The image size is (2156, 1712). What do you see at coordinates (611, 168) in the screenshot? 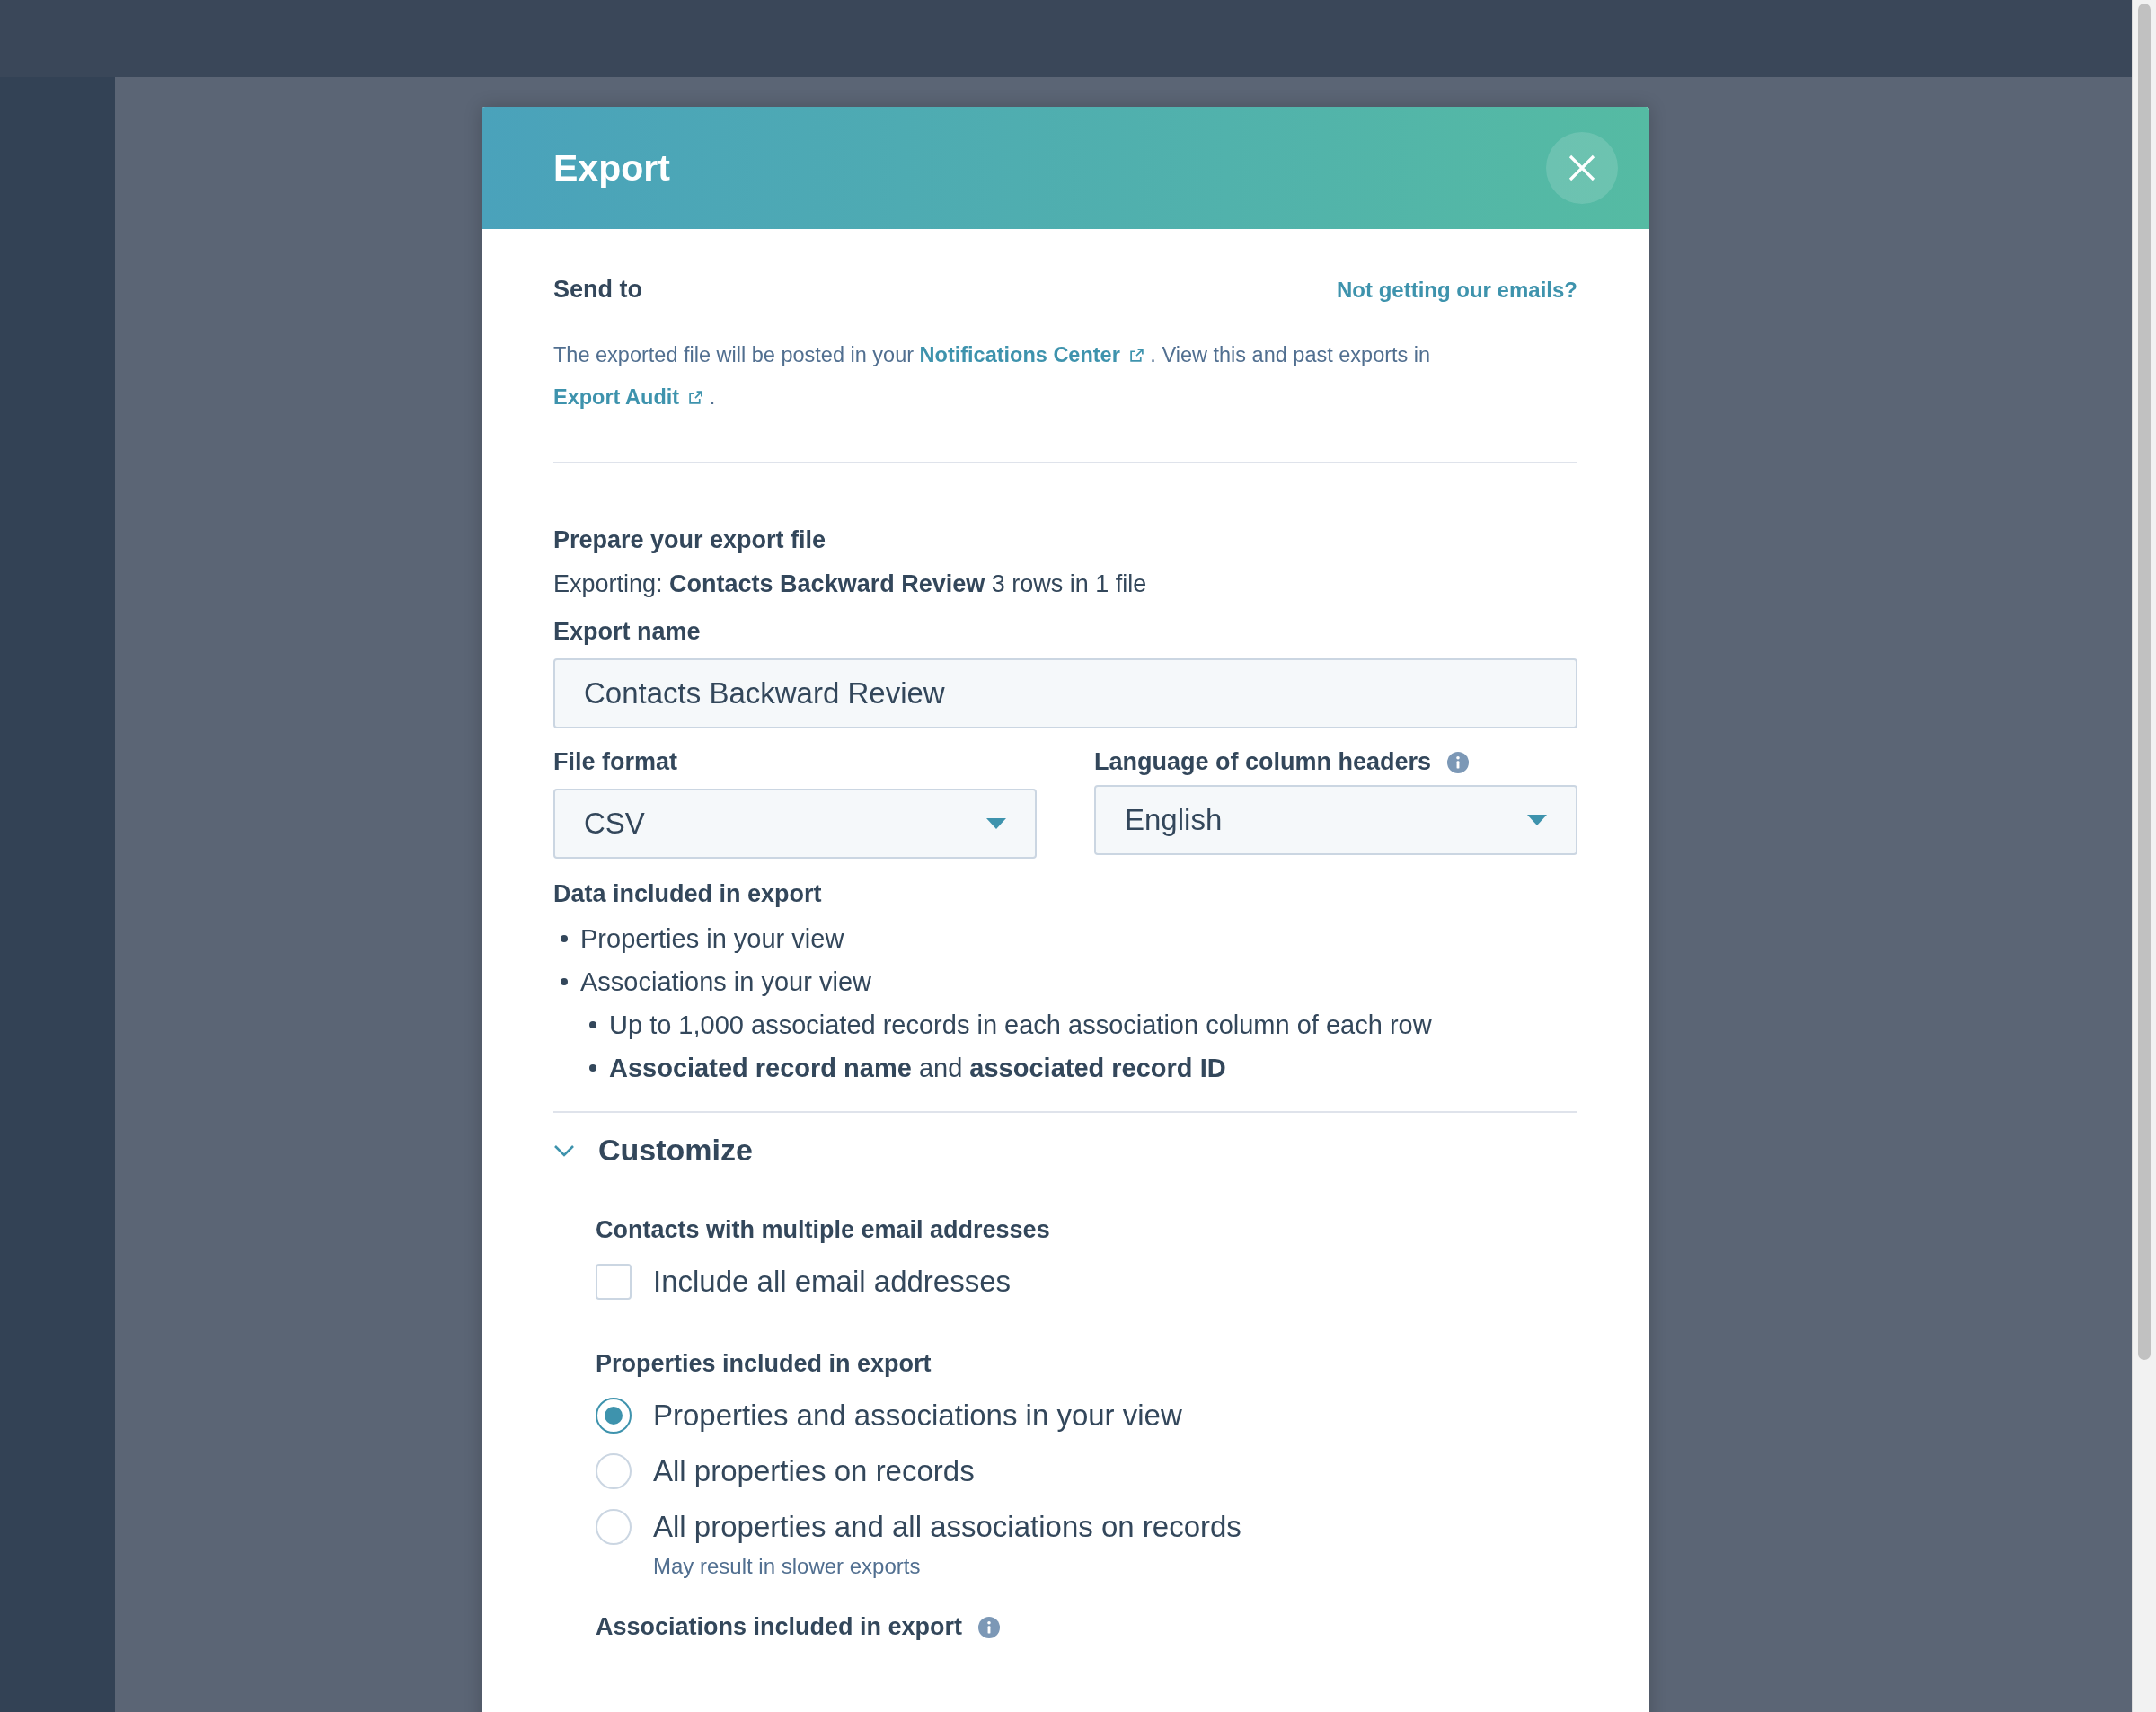
I see `dialog-title: Export` at bounding box center [611, 168].